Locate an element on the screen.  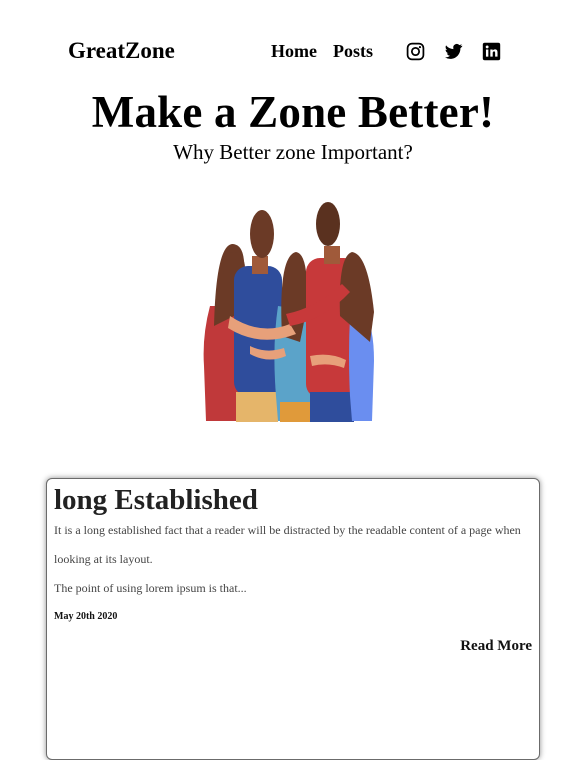
twitter-icon is located at coordinates (453, 51).